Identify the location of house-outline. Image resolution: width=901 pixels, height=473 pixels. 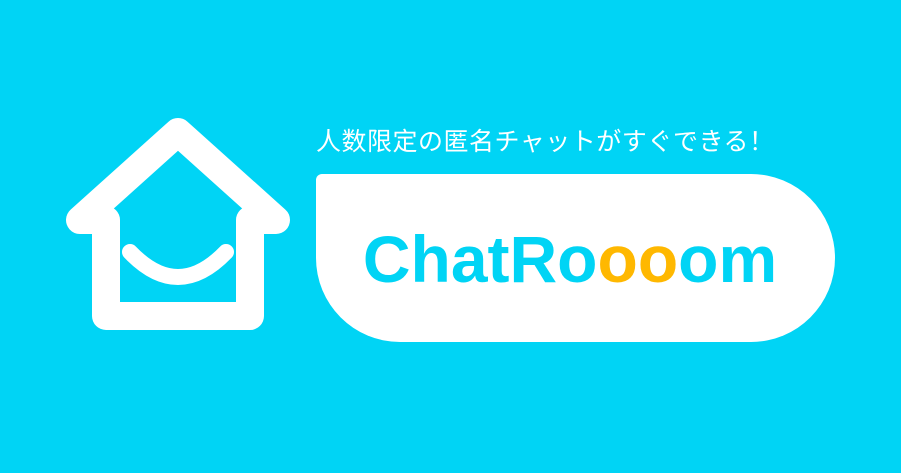
(178, 224).